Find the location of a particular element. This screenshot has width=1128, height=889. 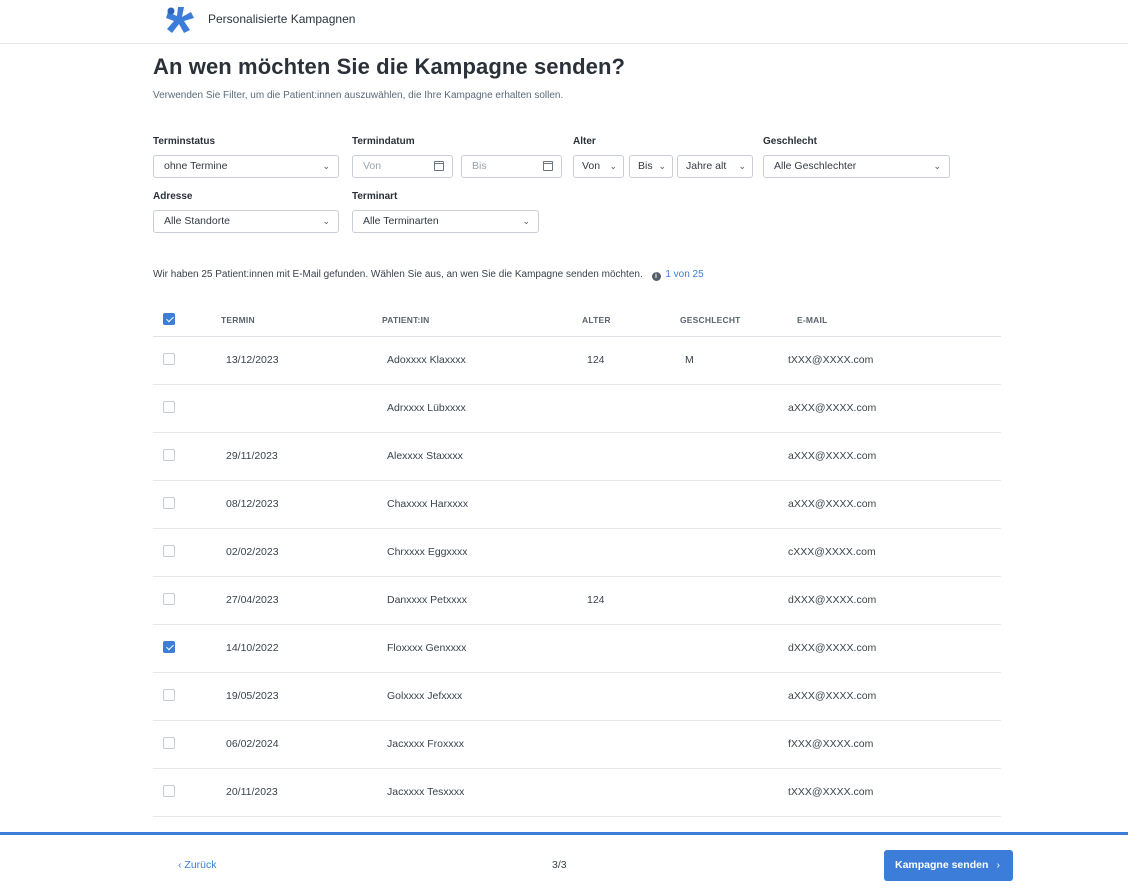

table-row: 06/02/2024 Jacxxxx Froxxxx fXXX@XXXX.com is located at coordinates (577, 745).